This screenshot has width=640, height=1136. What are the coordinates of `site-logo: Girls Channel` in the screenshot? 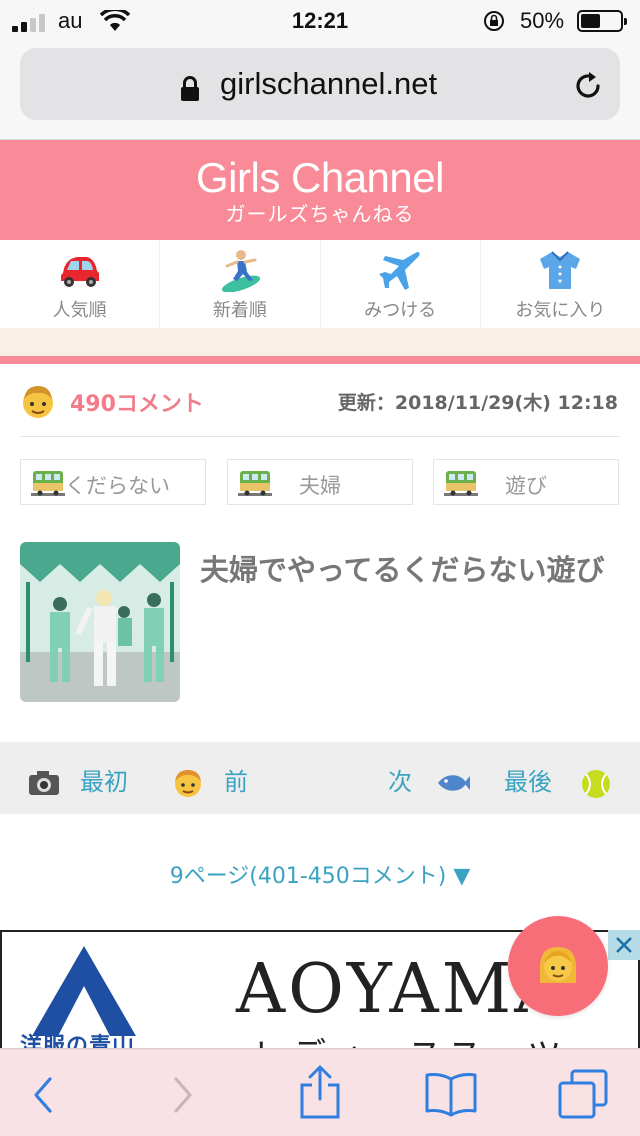 It's located at (320, 178).